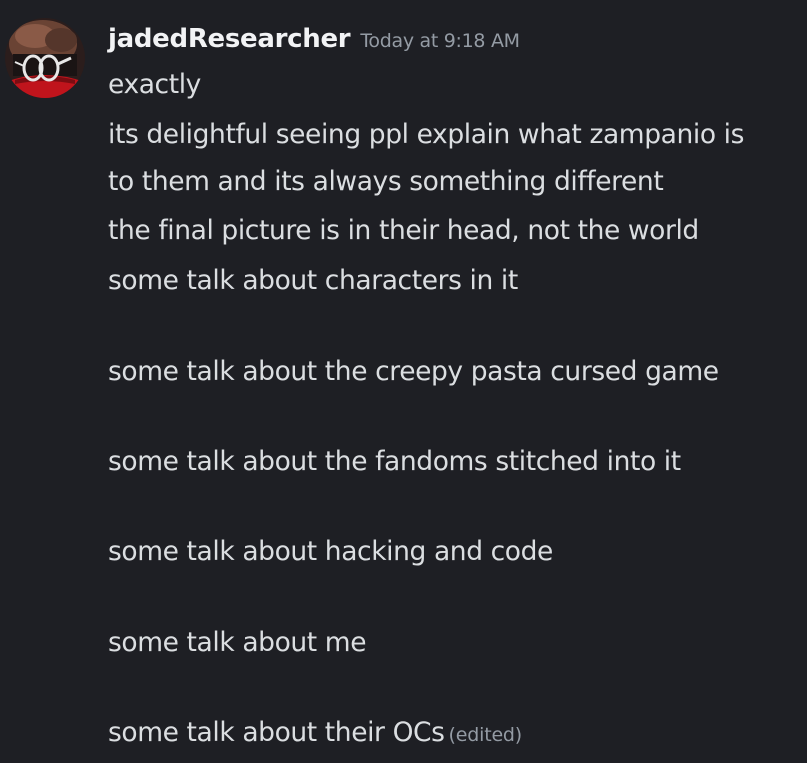  I want to click on avatar-character-icon, so click(45, 58).